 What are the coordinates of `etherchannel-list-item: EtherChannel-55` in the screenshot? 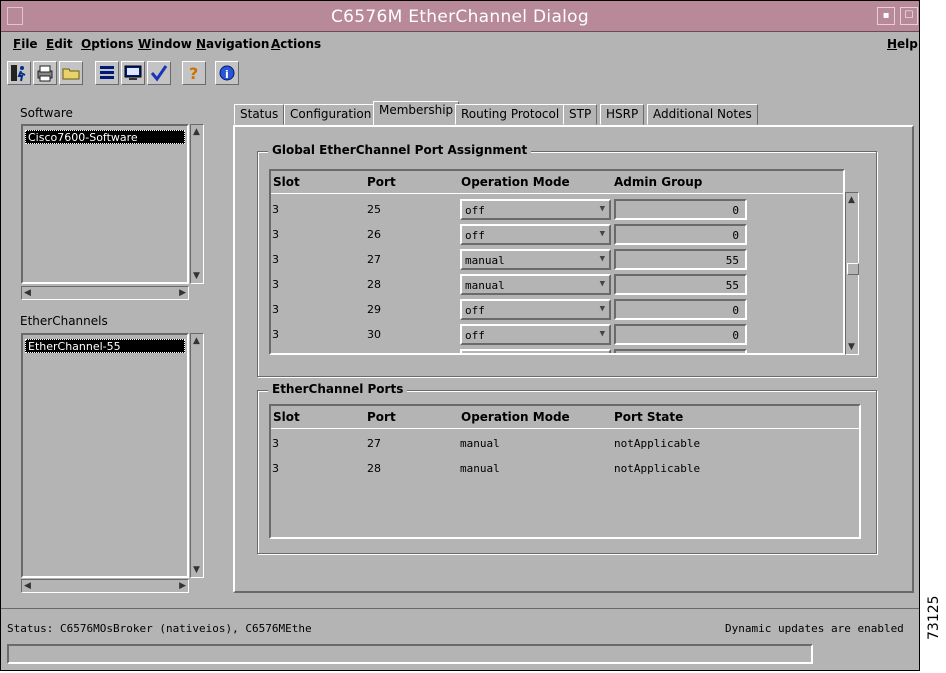 It's located at (105, 346).